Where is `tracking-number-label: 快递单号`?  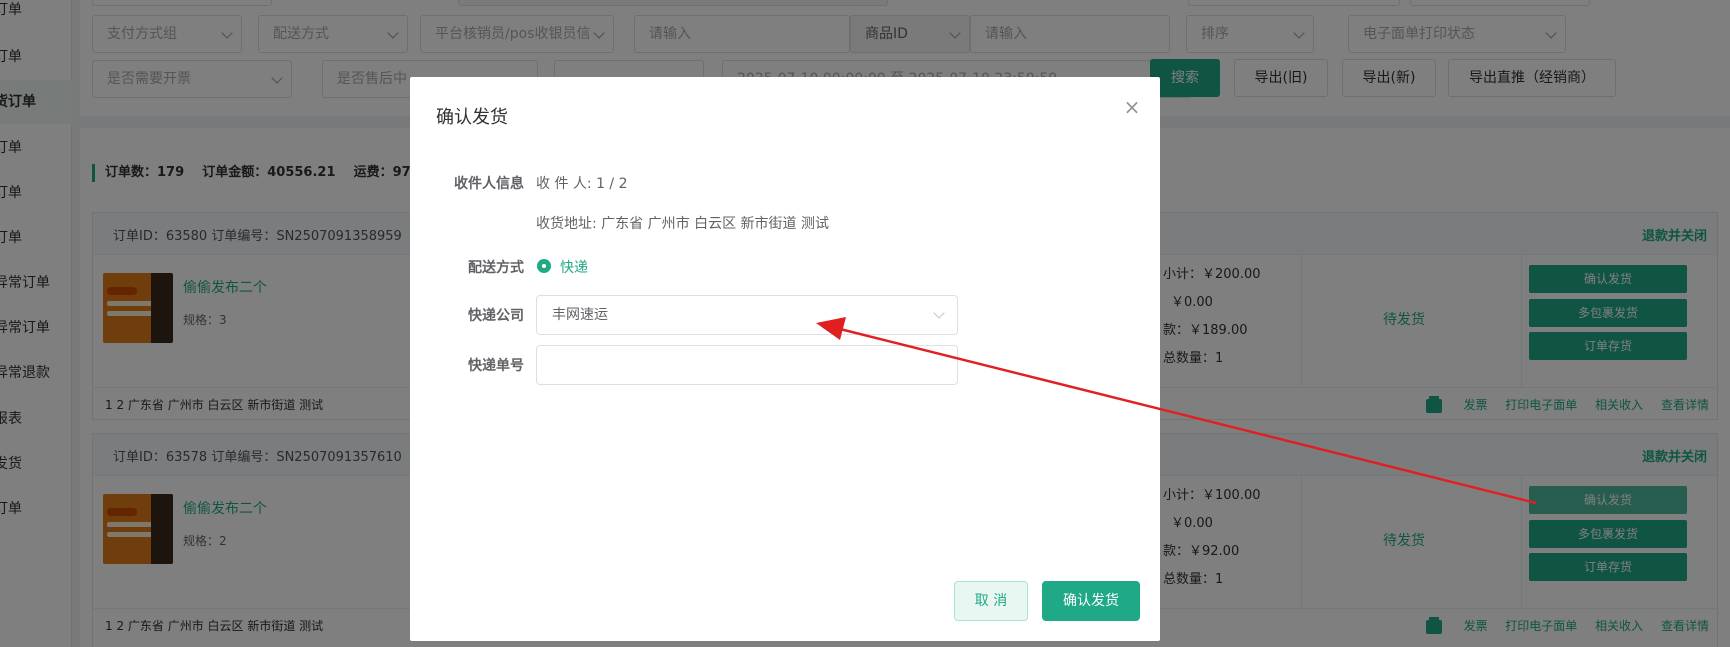
tracking-number-label: 快递单号 is located at coordinates (496, 366).